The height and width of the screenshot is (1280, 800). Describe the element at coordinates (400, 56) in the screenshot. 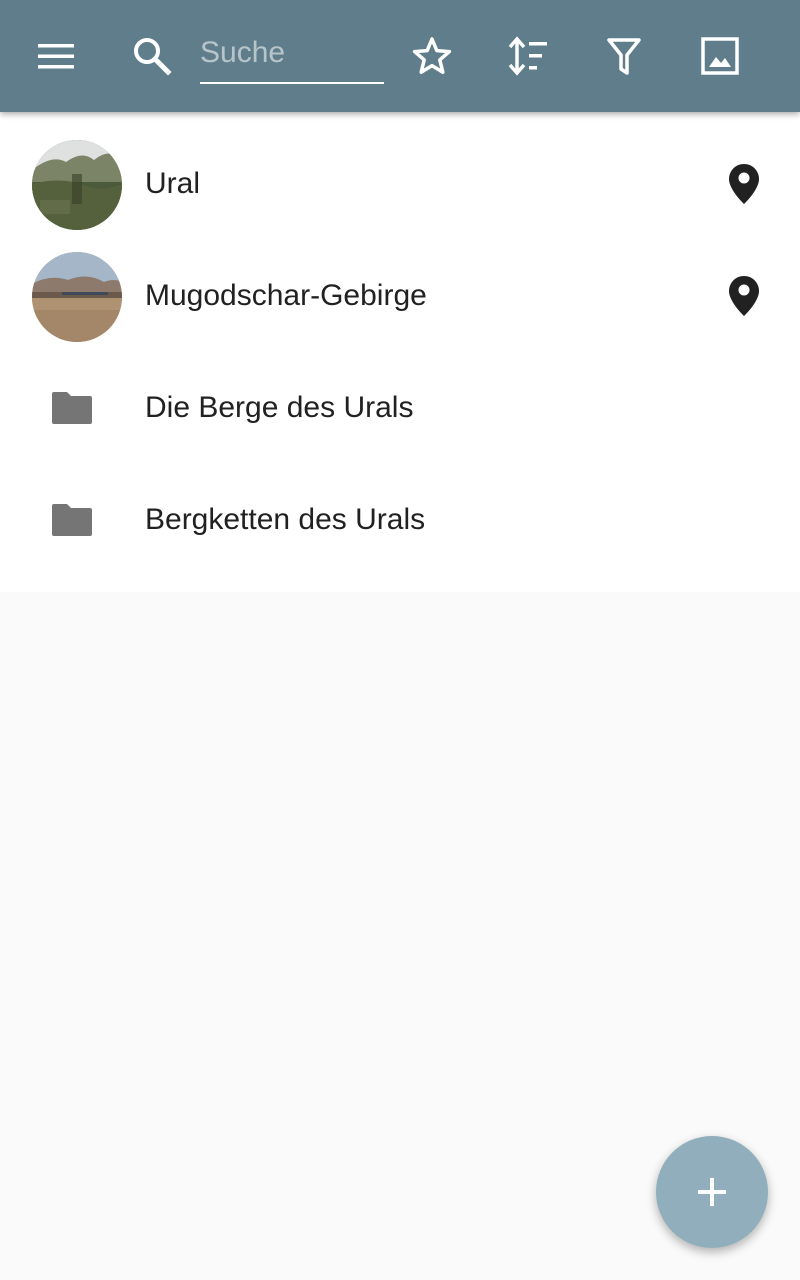

I see `top-toolbar` at that location.